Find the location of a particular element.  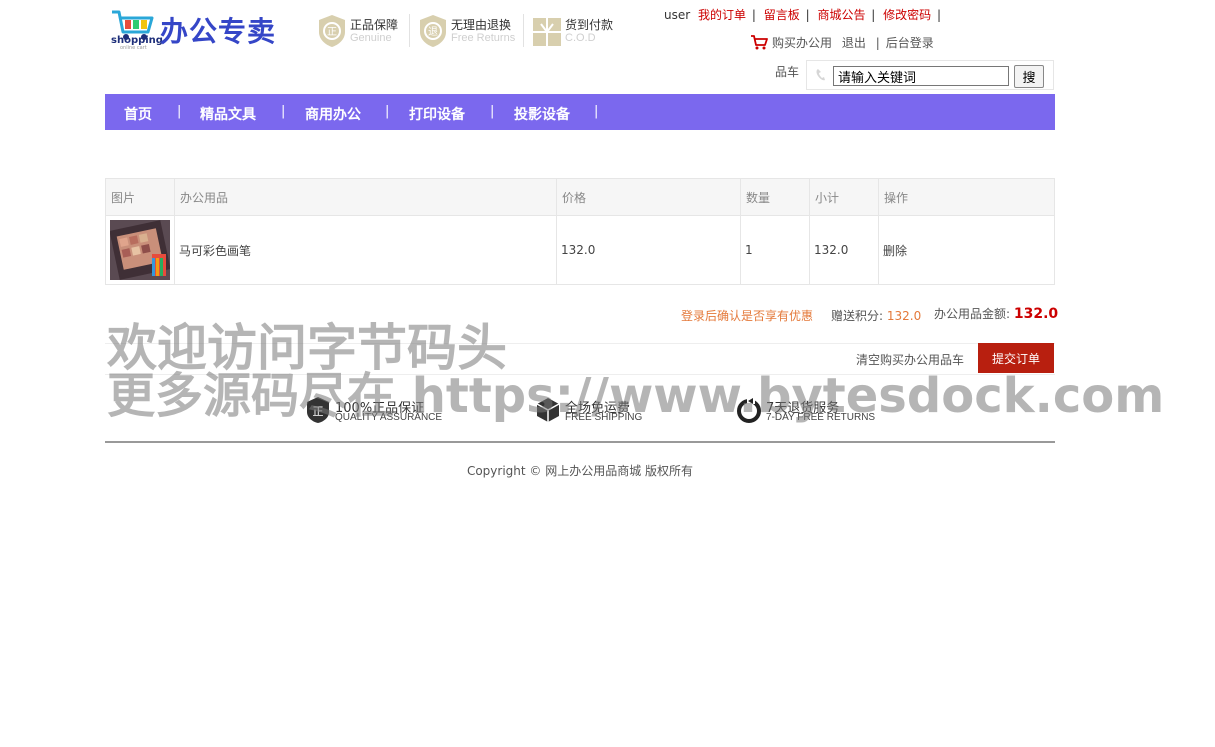

service-subtitle: FREE SHIPPING is located at coordinates (604, 417).